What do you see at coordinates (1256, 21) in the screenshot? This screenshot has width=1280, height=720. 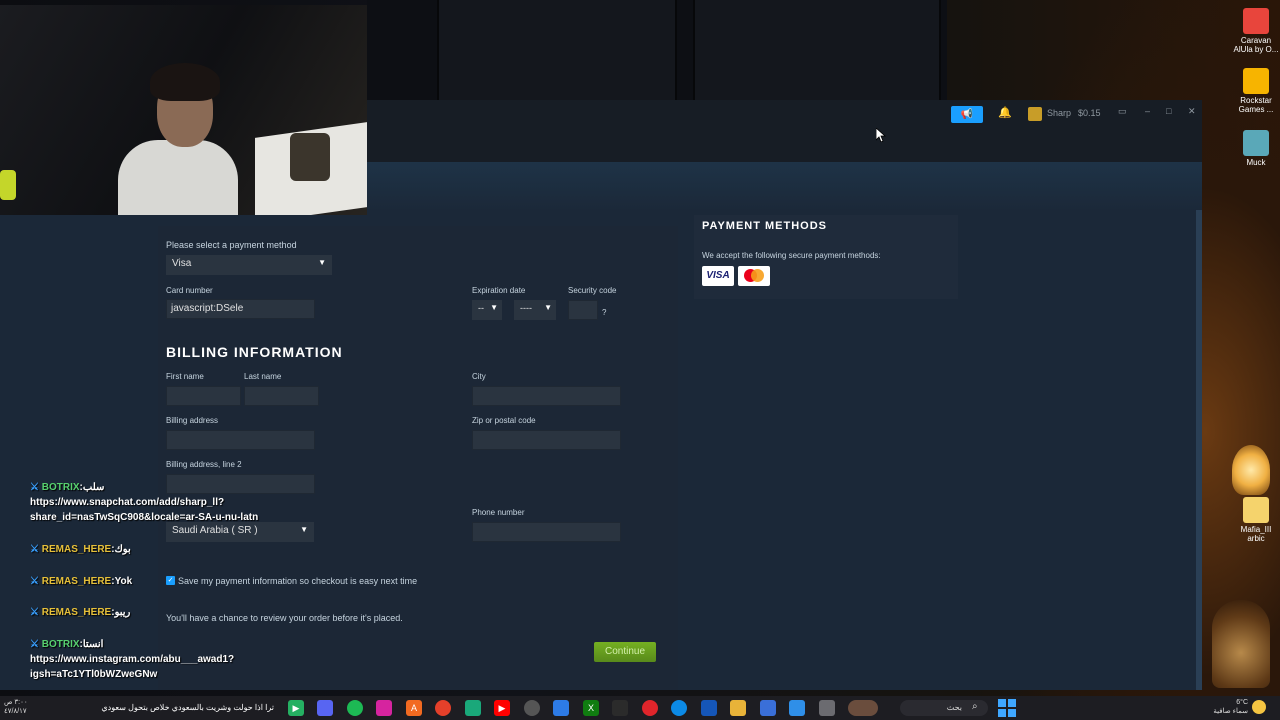 I see `pdf-icon` at bounding box center [1256, 21].